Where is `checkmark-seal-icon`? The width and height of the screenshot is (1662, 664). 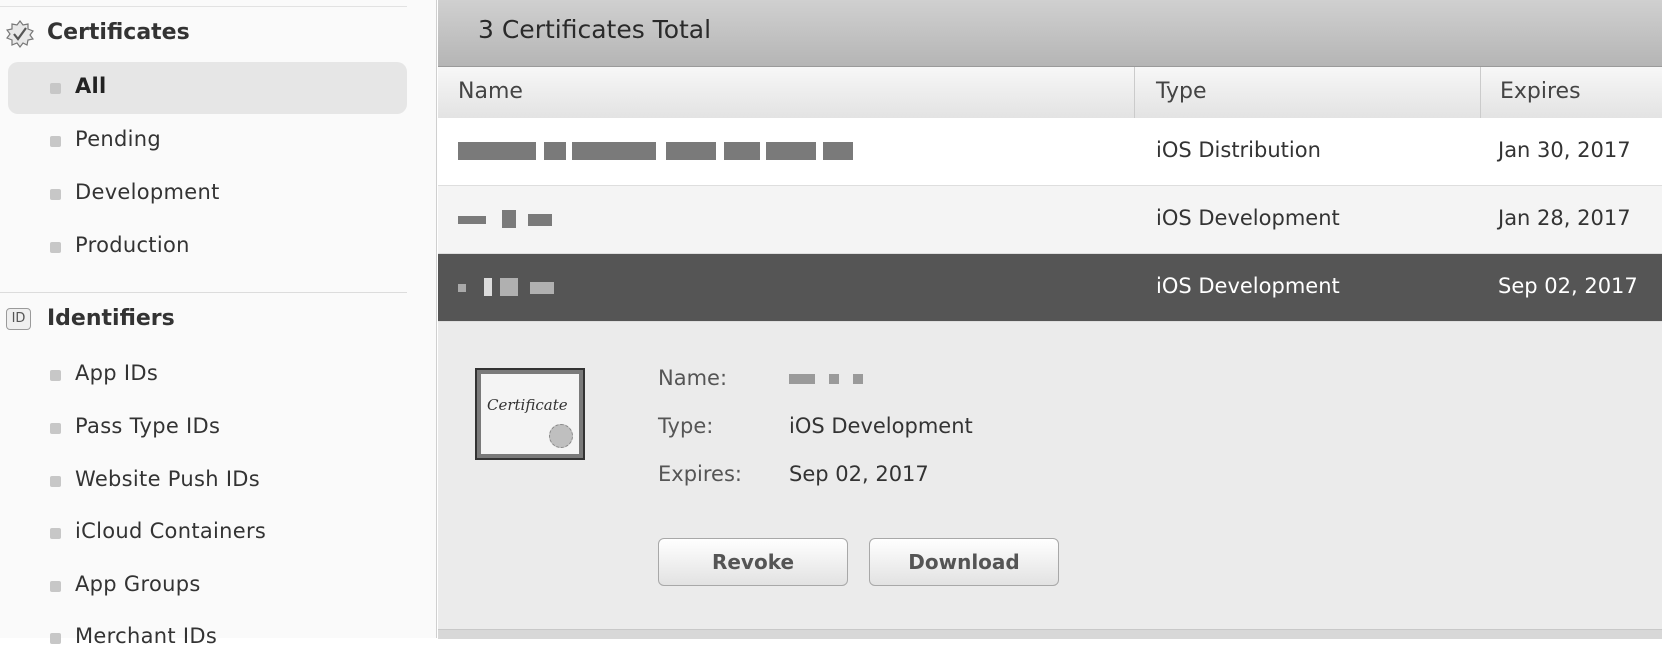 checkmark-seal-icon is located at coordinates (20, 36).